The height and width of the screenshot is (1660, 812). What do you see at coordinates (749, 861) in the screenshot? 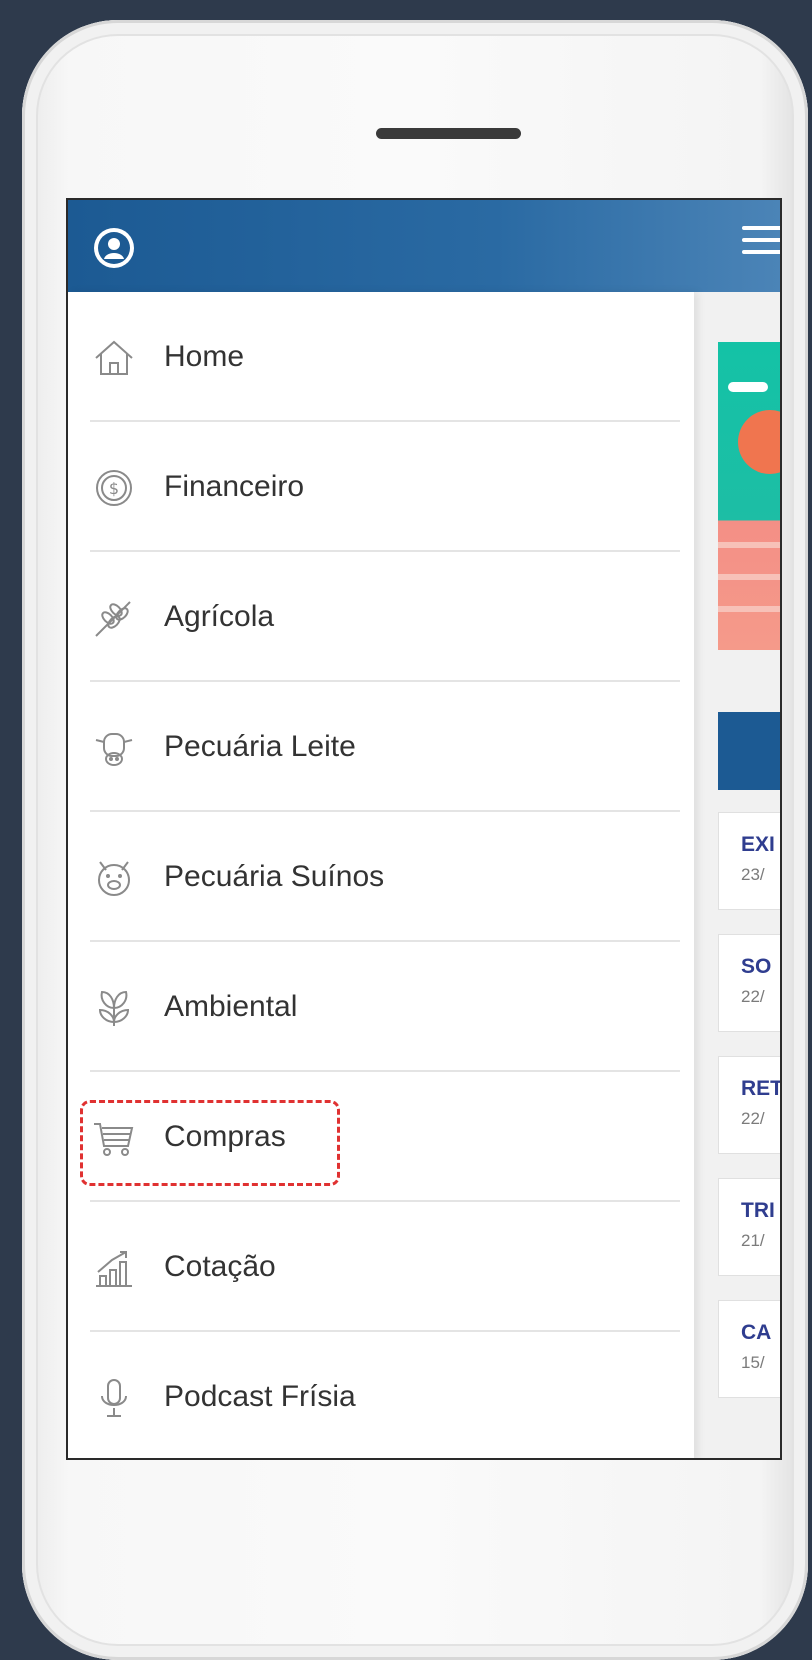
I see `news-card: EXI 23/` at bounding box center [749, 861].